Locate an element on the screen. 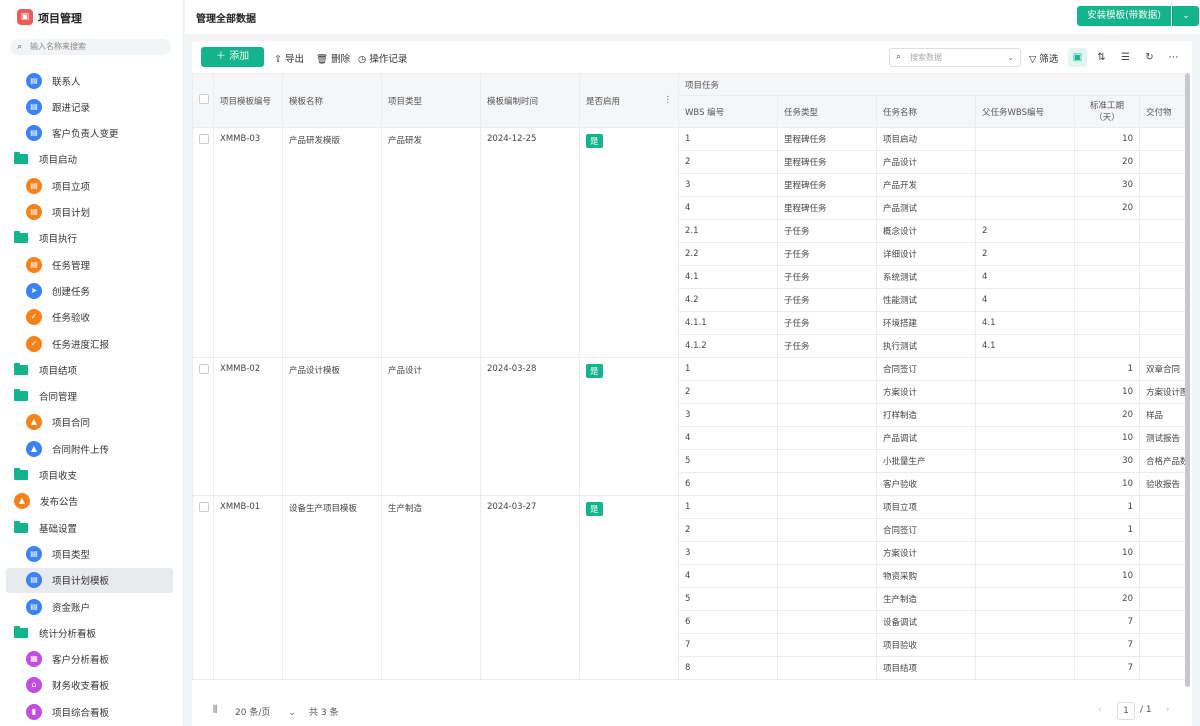 Image resolution: width=1200 pixels, height=726 pixels. search-data-input: ⌕ 搜索数据 ⌄ is located at coordinates (955, 57).